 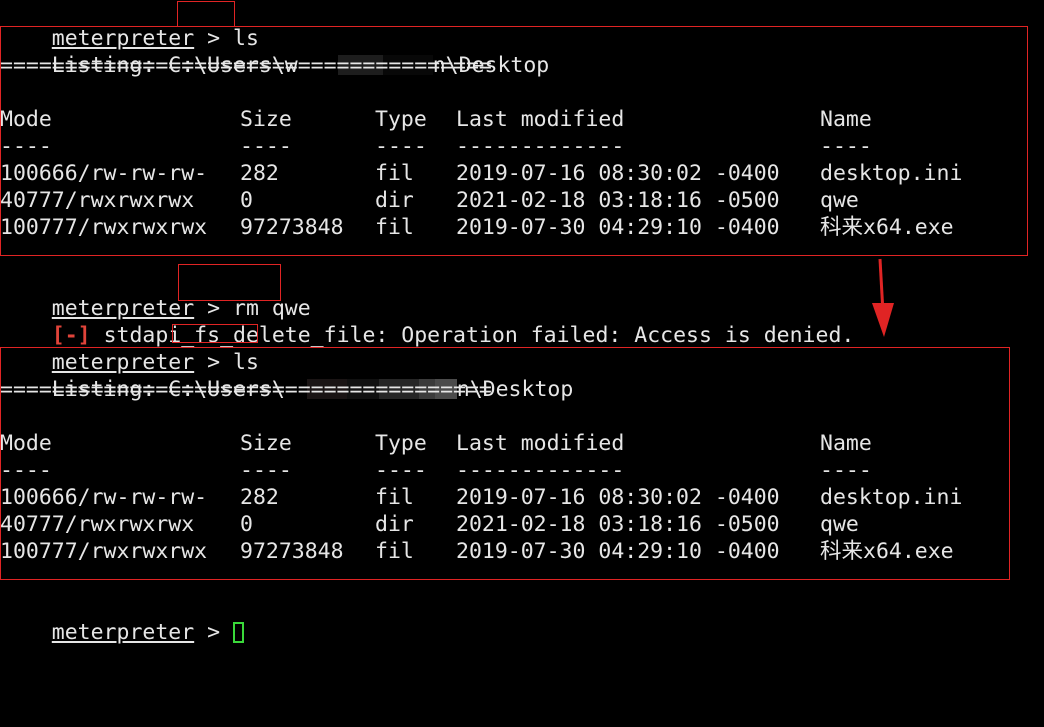 I want to click on prompt-symbol: >, so click(x=214, y=632).